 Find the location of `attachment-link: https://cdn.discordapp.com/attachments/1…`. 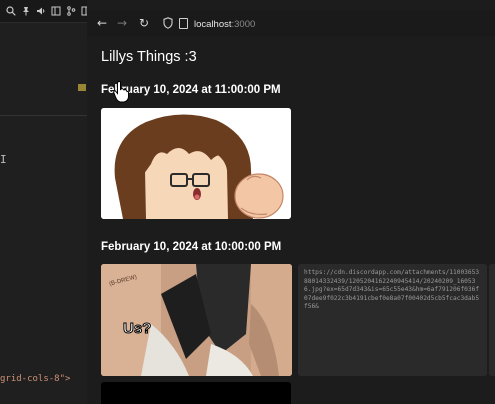

attachment-link: https://cdn.discordapp.com/attachments/1… is located at coordinates (392, 320).